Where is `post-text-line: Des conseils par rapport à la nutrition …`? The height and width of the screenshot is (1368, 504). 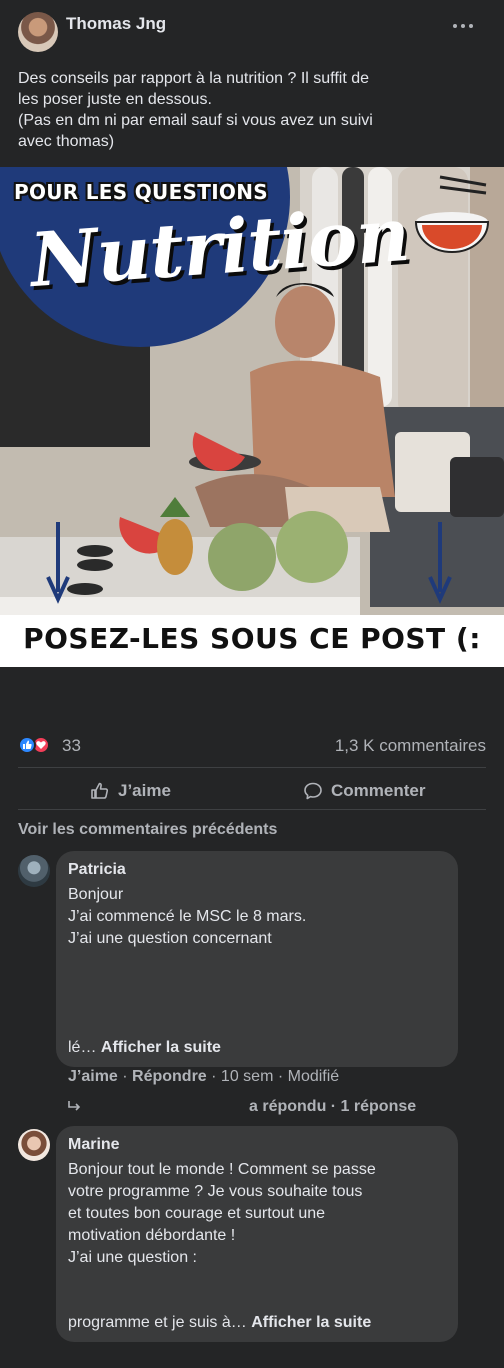
post-text-line: Des conseils par rapport à la nutrition … is located at coordinates (193, 78).